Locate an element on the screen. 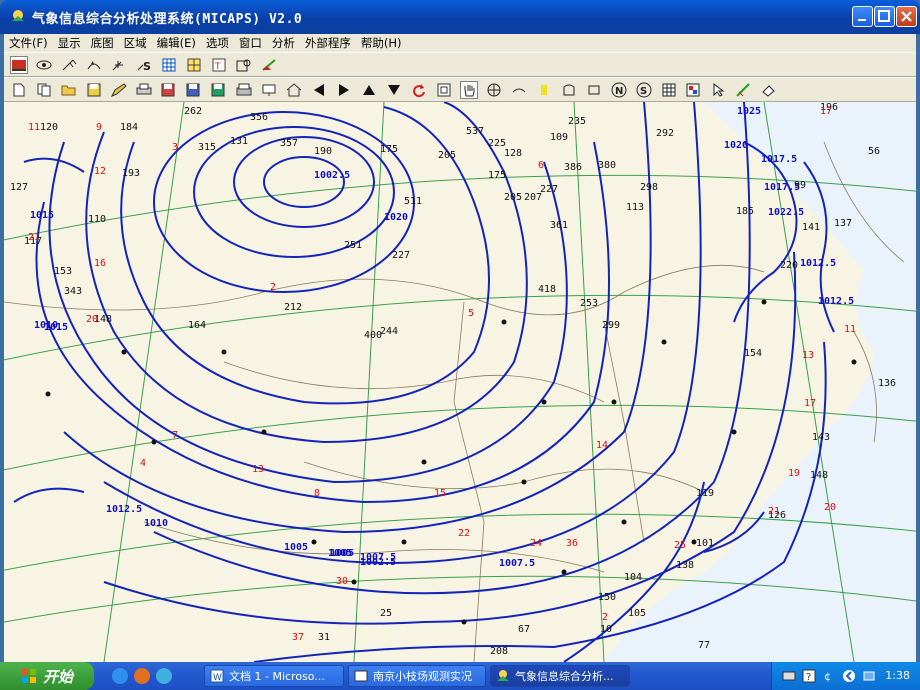 This screenshot has width=920, height=690. menu-basemap: 底图 is located at coordinates (102, 43).